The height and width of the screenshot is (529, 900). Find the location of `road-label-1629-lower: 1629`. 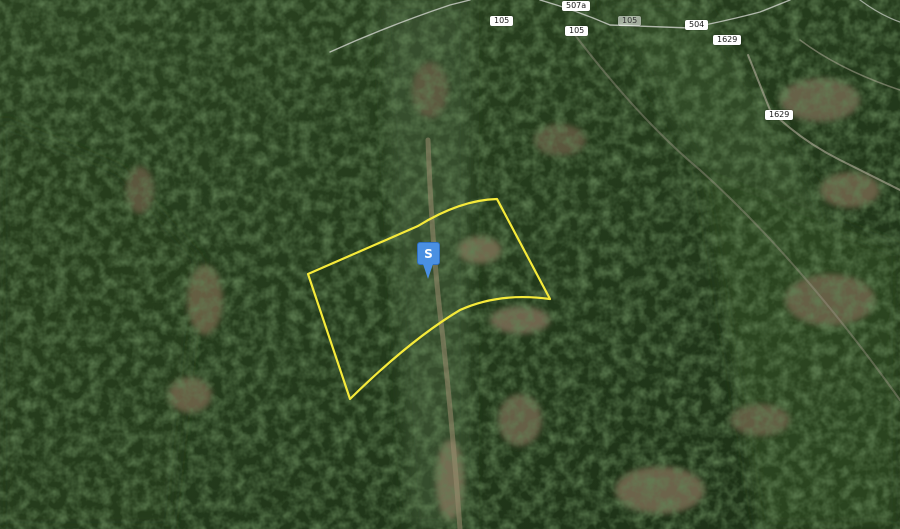

road-label-1629-lower: 1629 is located at coordinates (779, 115).